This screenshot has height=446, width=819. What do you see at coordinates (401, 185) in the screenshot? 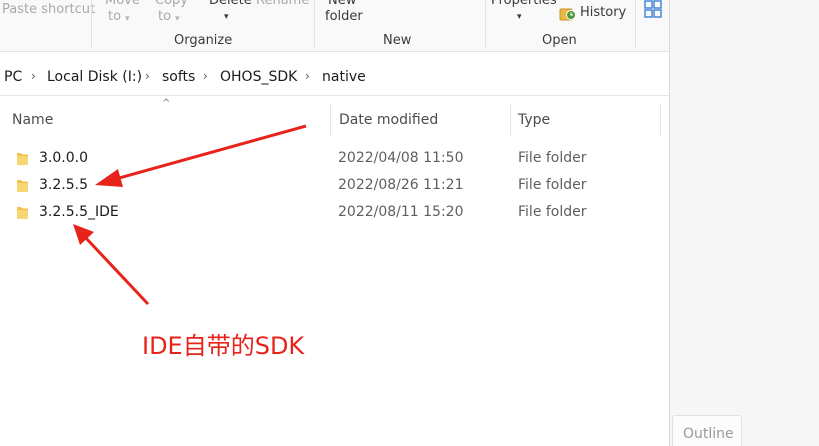
I see `file-date-modified: 2022/08/26 11:21` at bounding box center [401, 185].